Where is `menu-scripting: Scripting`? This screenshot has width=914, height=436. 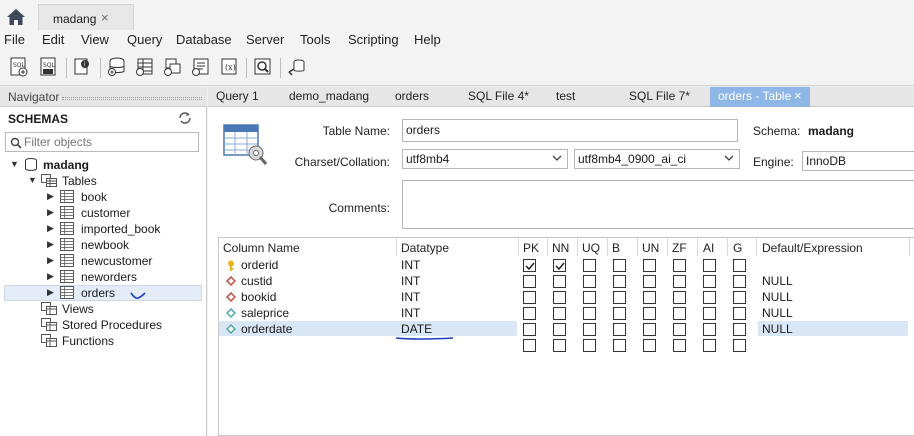
menu-scripting: Scripting is located at coordinates (373, 39).